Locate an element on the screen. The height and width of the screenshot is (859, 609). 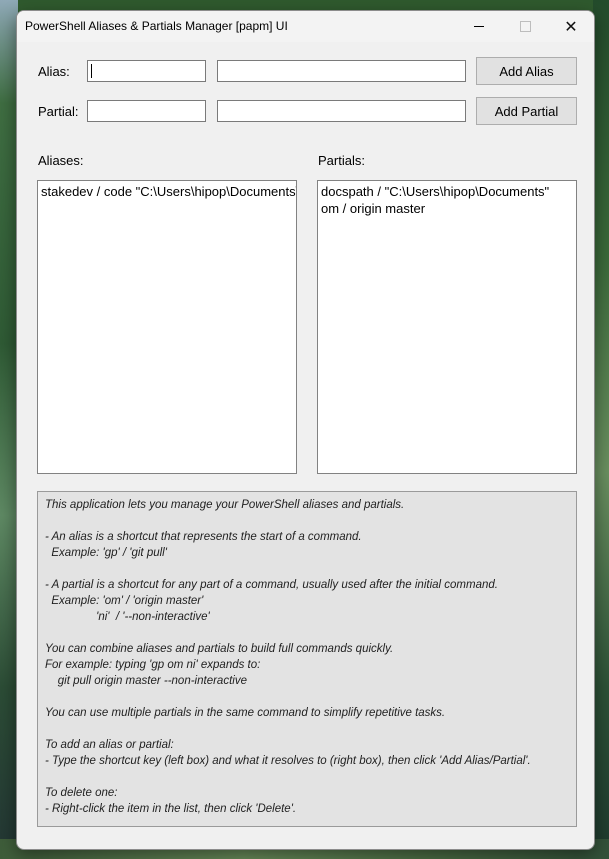
add-alias-button: Add Alias is located at coordinates (526, 71).